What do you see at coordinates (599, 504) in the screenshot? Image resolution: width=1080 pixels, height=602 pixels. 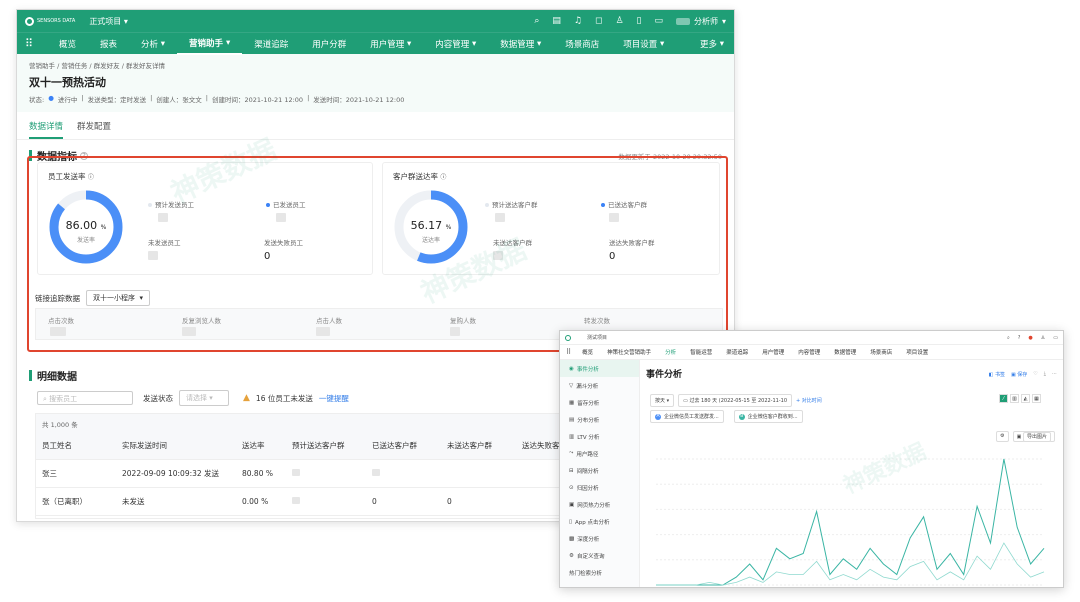 I see `sidebar-item-heatmap: ▣ 网页热力分析` at bounding box center [599, 504].